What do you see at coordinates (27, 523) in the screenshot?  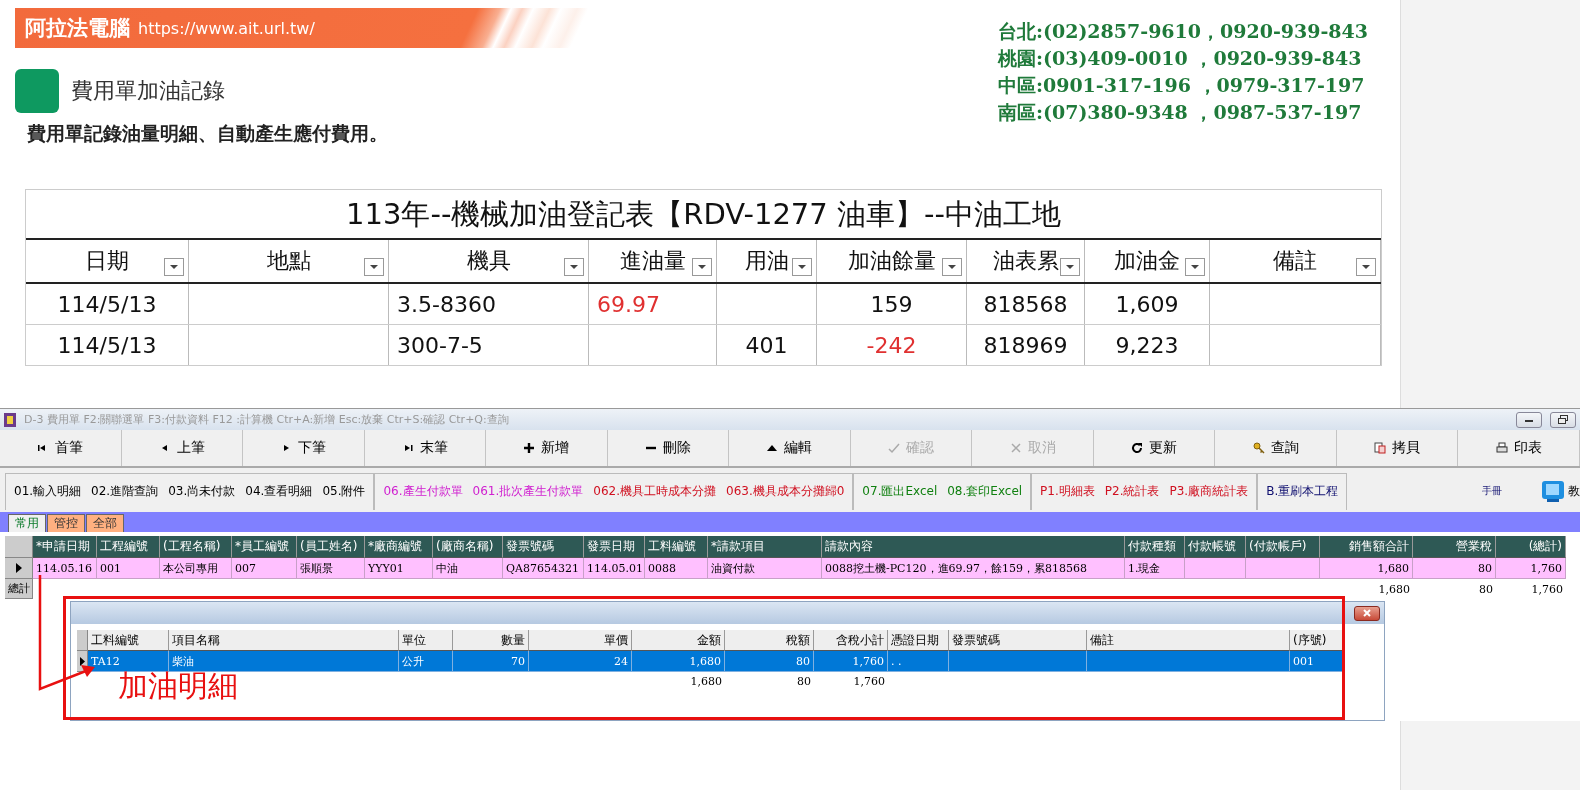 I see `tab: 常用` at bounding box center [27, 523].